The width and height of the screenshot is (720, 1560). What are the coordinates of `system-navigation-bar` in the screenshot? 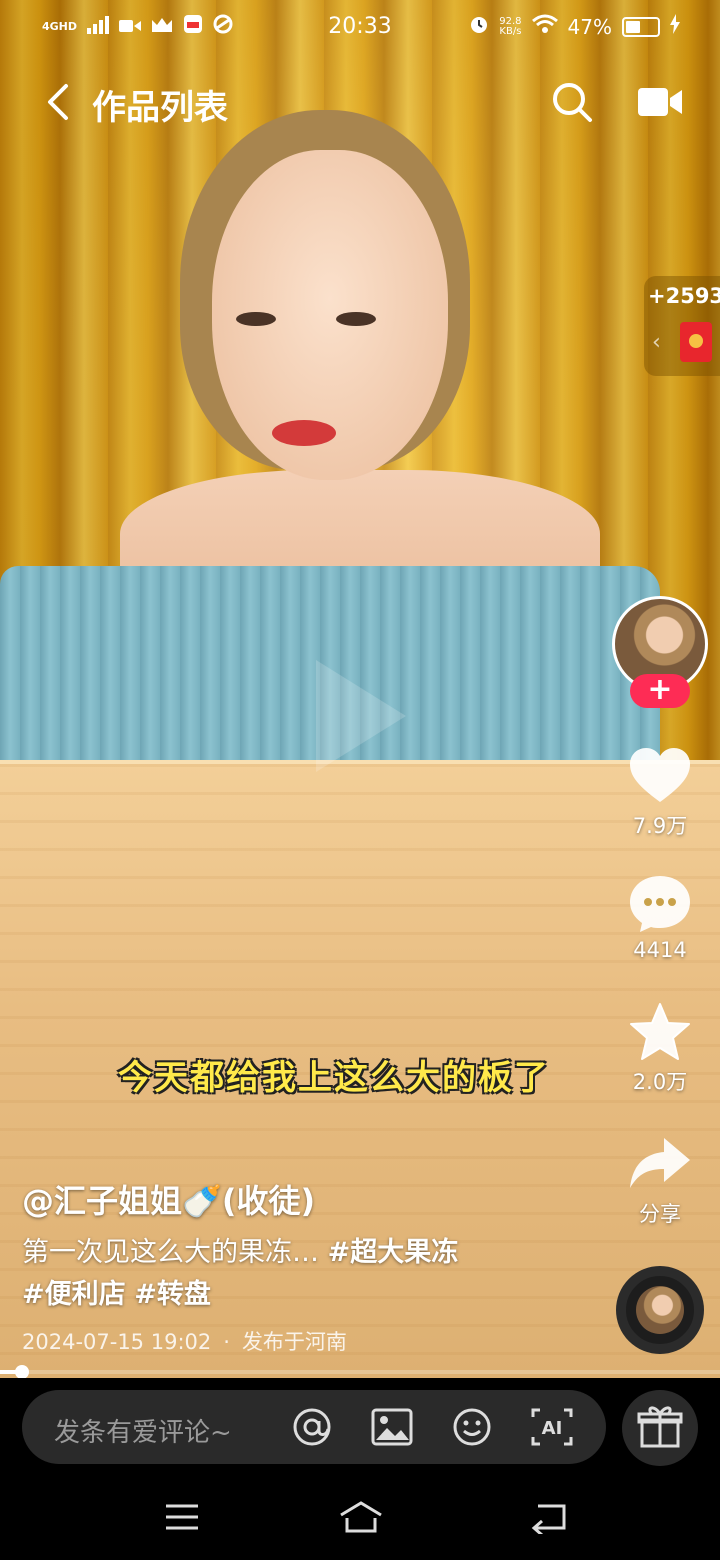 It's located at (360, 1519).